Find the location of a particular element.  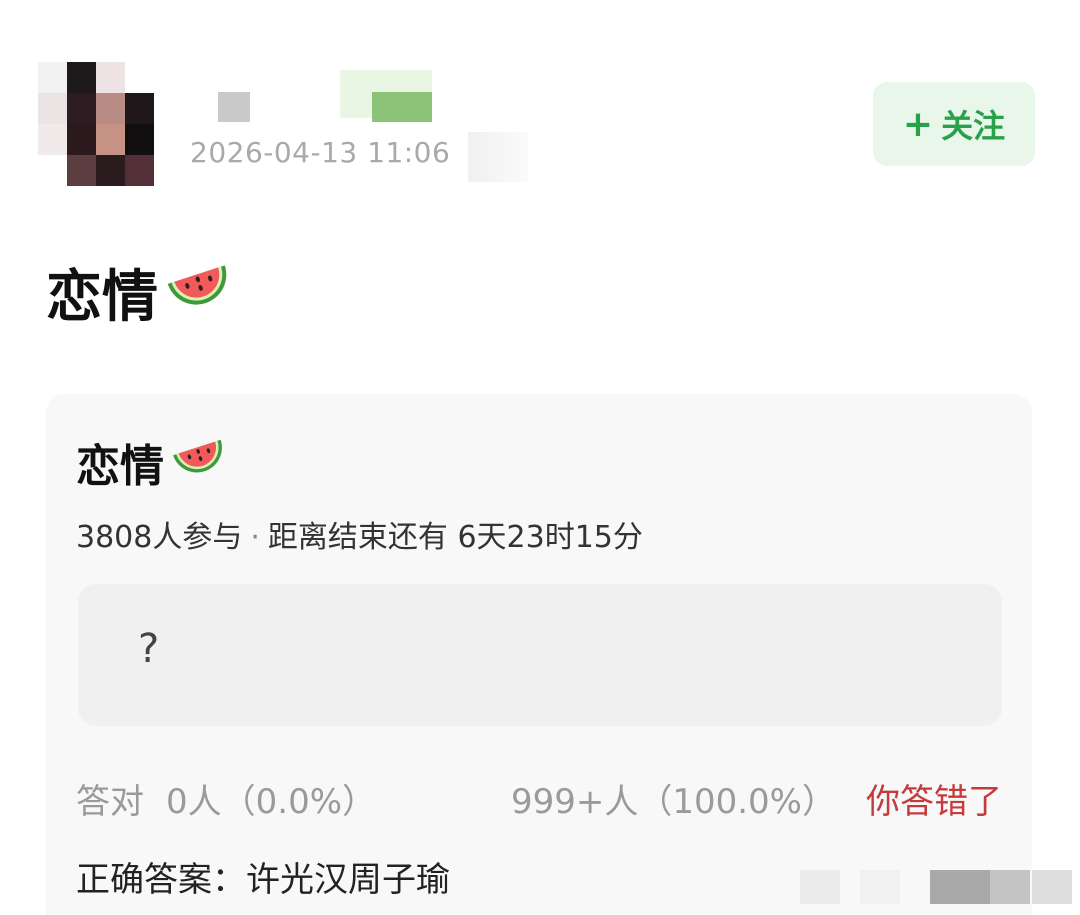

poll-option: ? is located at coordinates (540, 655).